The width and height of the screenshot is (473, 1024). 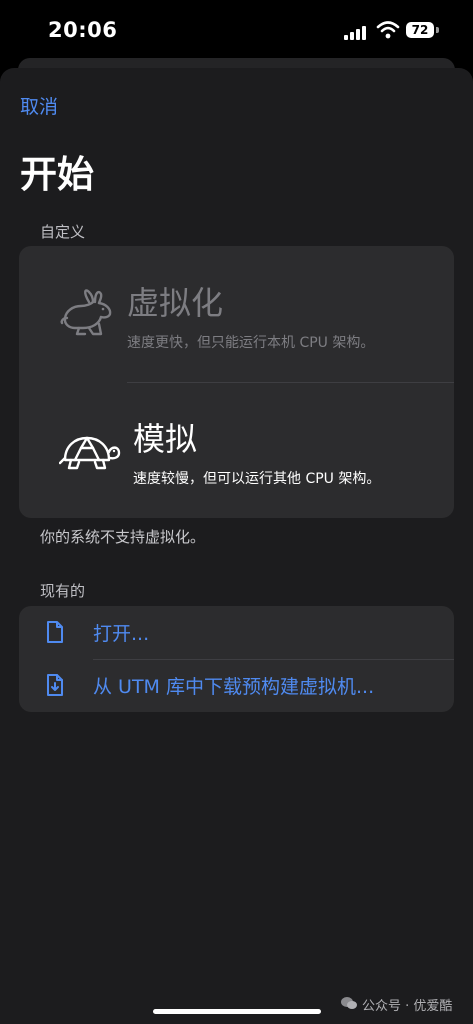 I want to click on section-header-existing: 现有的, so click(x=63, y=591).